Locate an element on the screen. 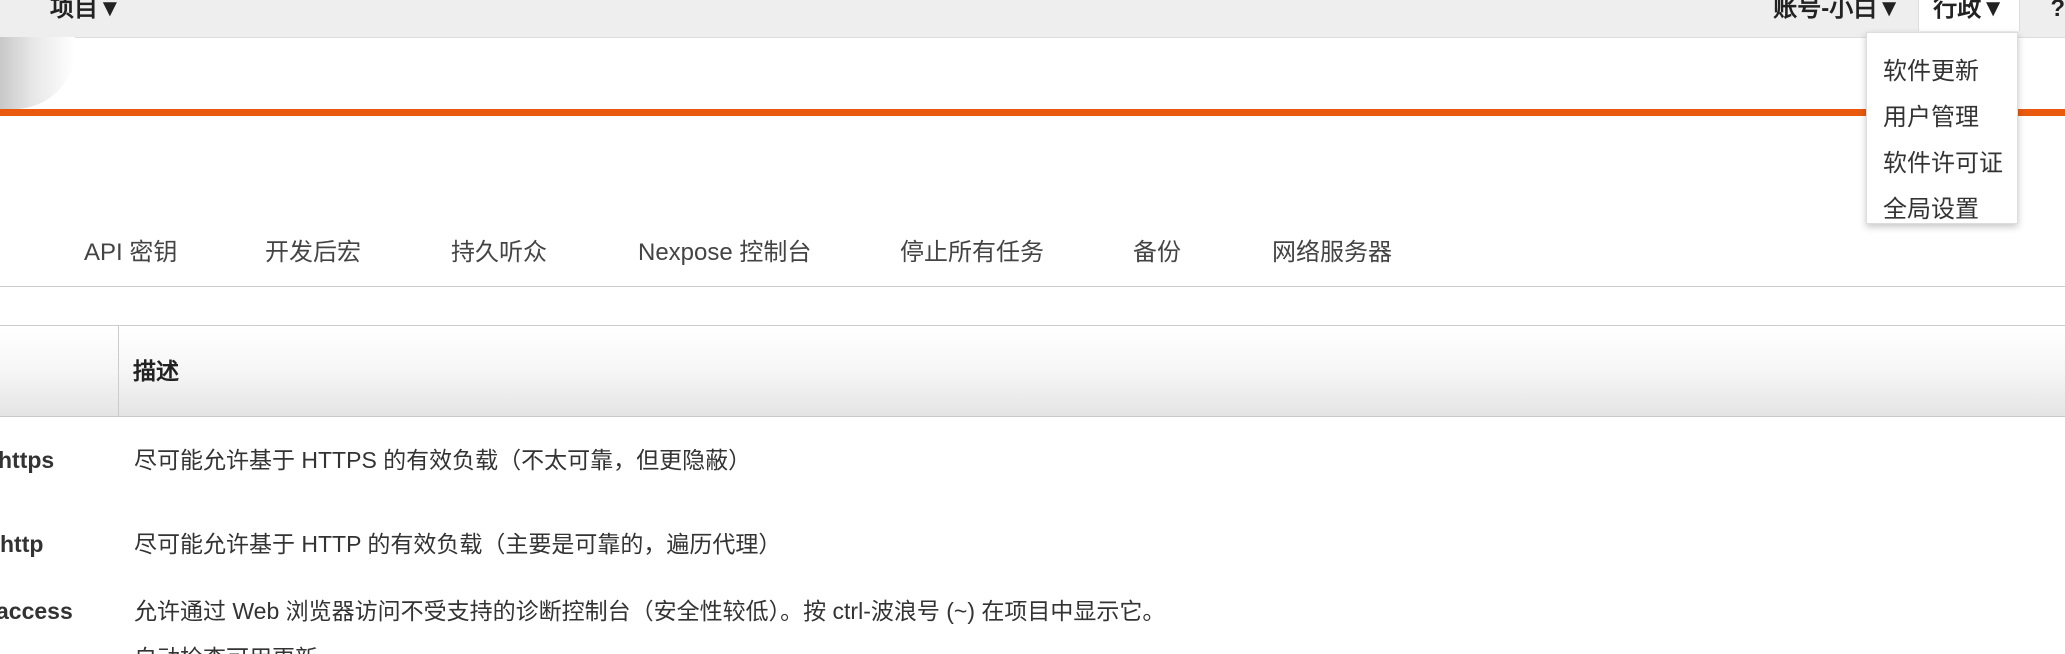 This screenshot has width=2065, height=654. tab-web-server: 网络服务器 is located at coordinates (1332, 253).